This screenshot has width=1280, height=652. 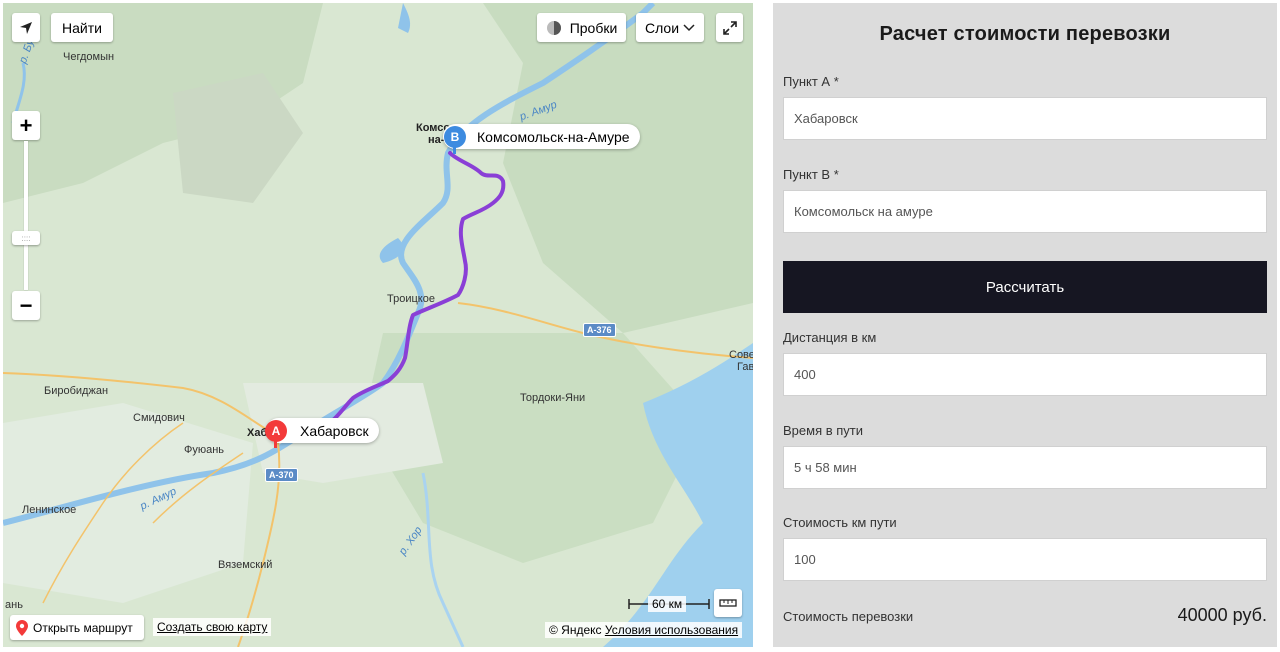 I want to click on open-route-button: Открыть маршрут, so click(x=77, y=627).